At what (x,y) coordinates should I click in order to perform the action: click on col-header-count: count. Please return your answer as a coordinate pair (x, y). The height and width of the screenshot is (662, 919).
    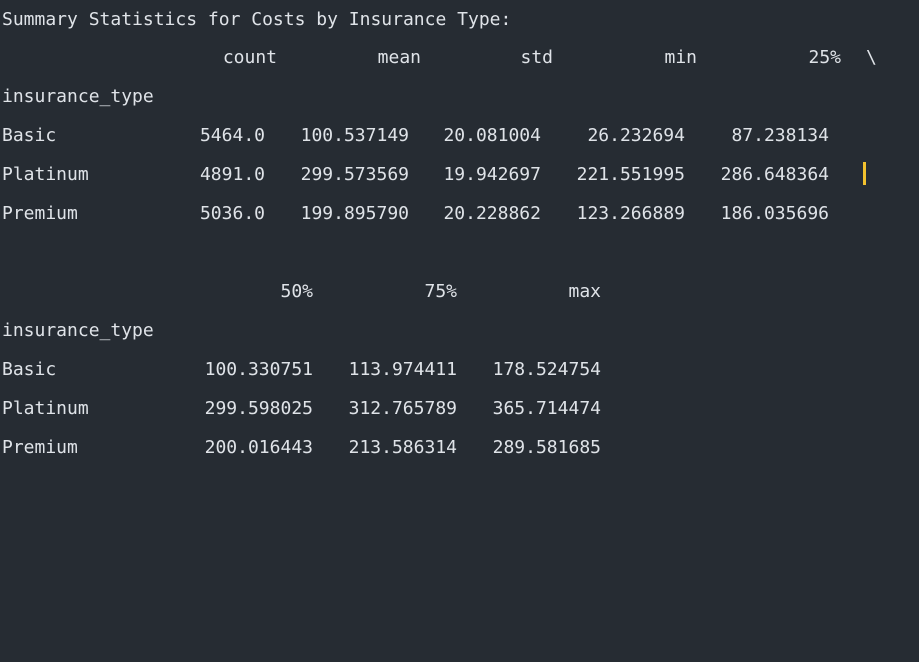
    Looking at the image, I should click on (249, 57).